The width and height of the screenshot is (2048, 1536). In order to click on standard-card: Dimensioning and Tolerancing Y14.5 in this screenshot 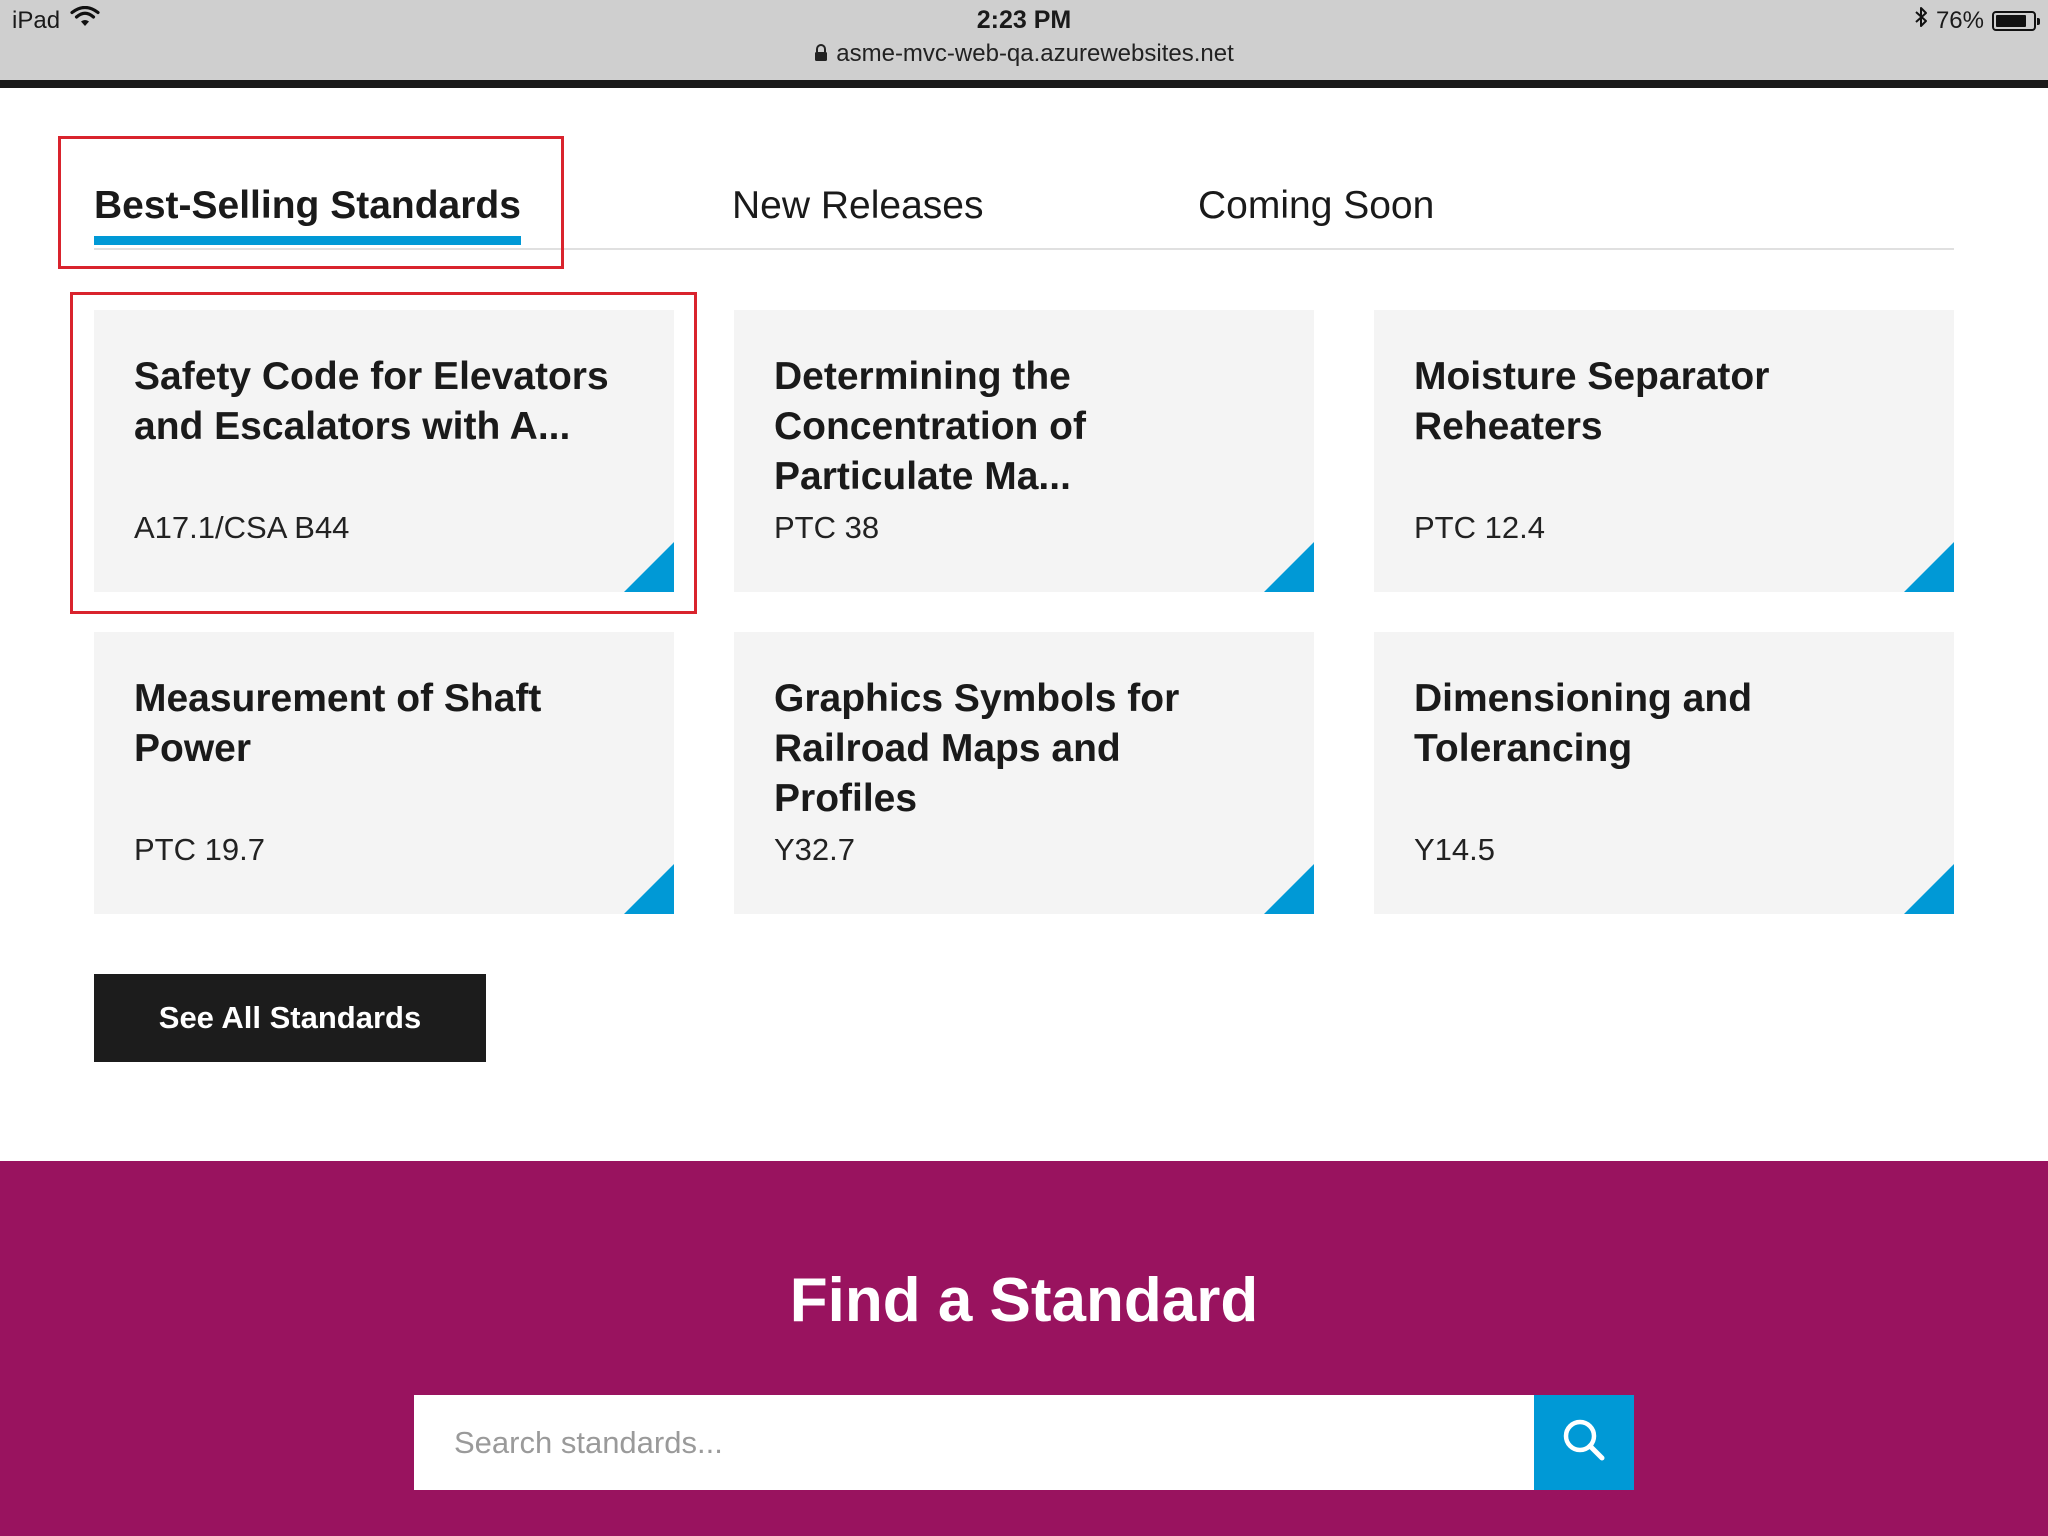, I will do `click(1664, 773)`.